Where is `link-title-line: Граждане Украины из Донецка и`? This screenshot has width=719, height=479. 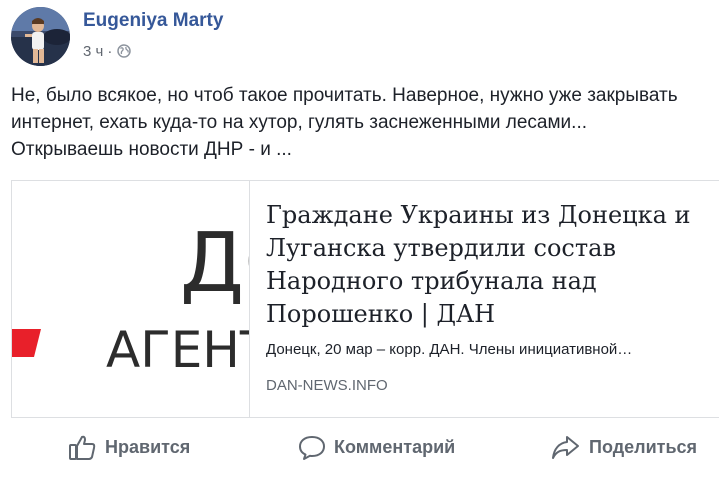
link-title-line: Граждане Украины из Донецка и is located at coordinates (478, 215).